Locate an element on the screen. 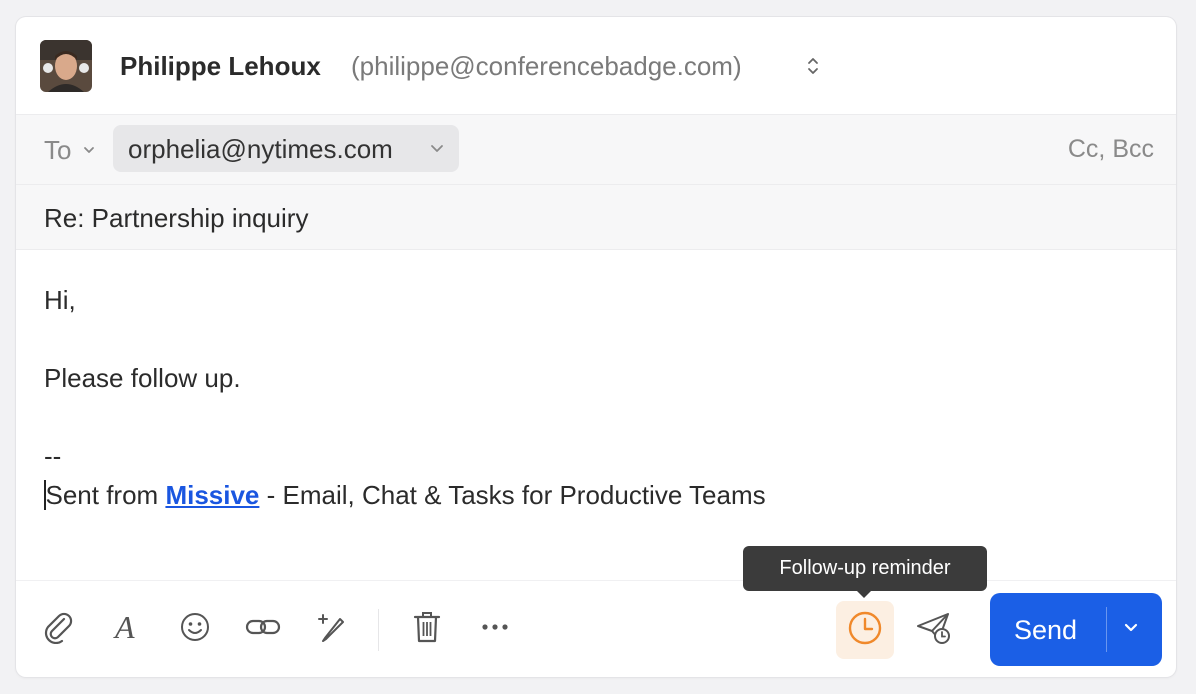 The image size is (1196, 694). discard-button is located at coordinates (427, 629).